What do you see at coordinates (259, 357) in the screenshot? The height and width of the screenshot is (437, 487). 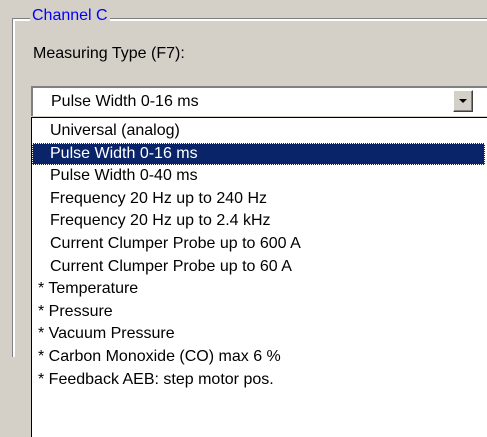 I see `list-item: * Carbon Monoxide (CO) max 6 %` at bounding box center [259, 357].